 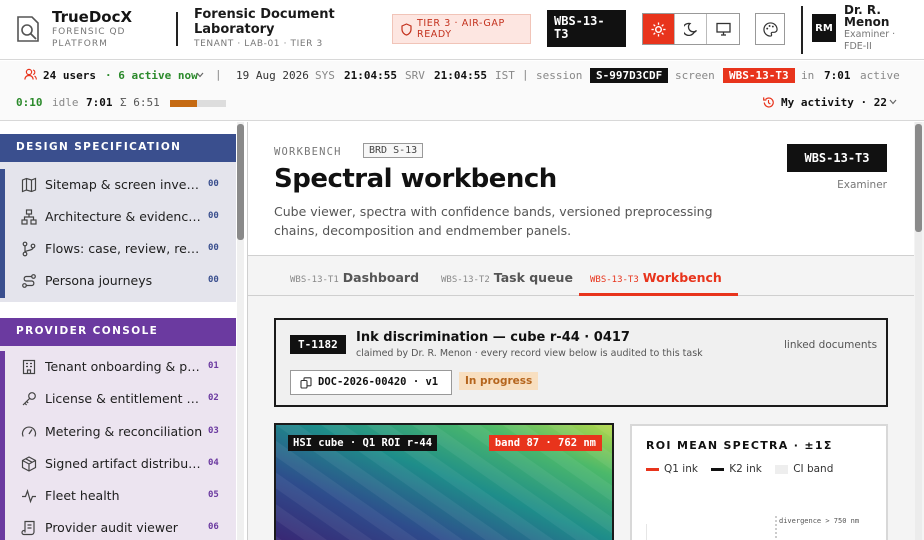 What do you see at coordinates (306, 383) in the screenshot?
I see `link-icon` at bounding box center [306, 383].